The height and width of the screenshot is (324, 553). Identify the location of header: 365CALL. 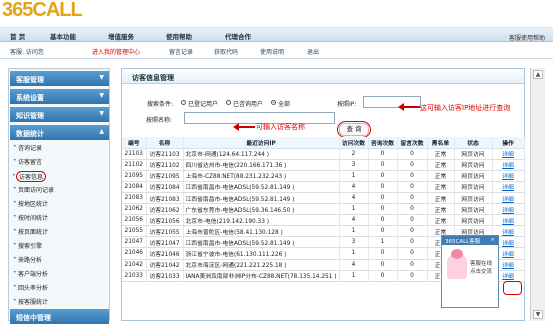
(276, 14).